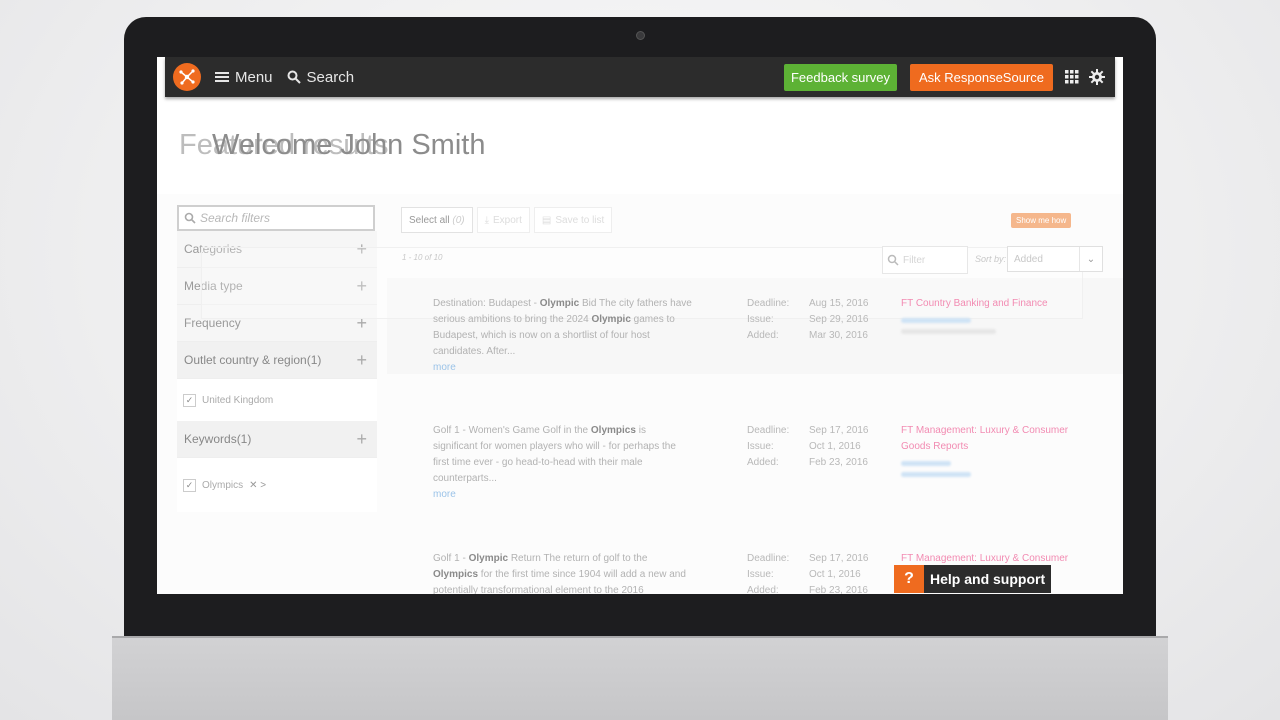 This screenshot has width=1280, height=720. What do you see at coordinates (981, 77) in the screenshot?
I see `ask-responsesource-button: Ask ResponseSource` at bounding box center [981, 77].